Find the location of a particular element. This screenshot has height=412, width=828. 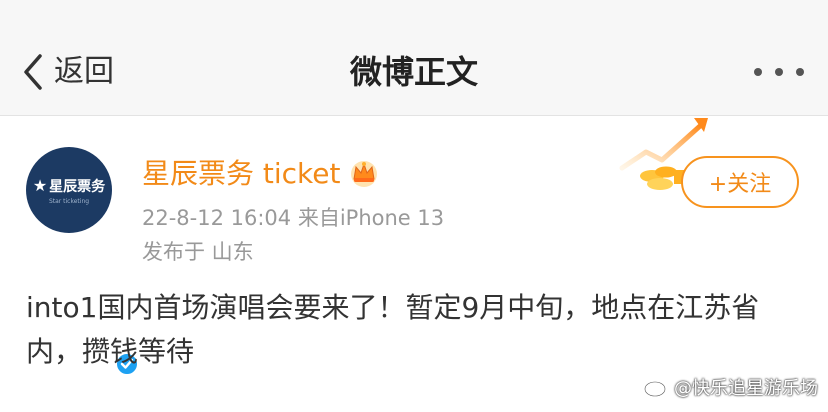

author-name: 星辰票务 ticket is located at coordinates (241, 172).